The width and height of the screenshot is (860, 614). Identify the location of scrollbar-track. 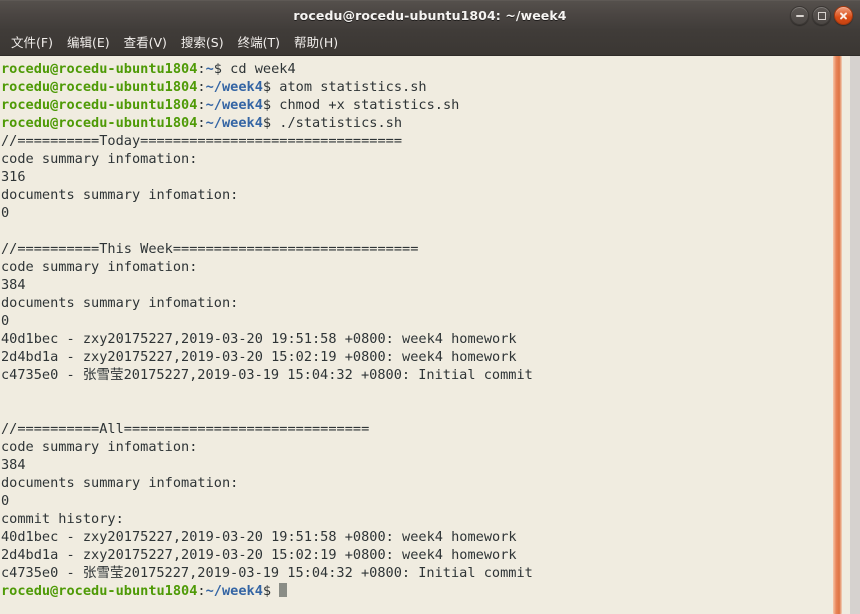
(839, 335).